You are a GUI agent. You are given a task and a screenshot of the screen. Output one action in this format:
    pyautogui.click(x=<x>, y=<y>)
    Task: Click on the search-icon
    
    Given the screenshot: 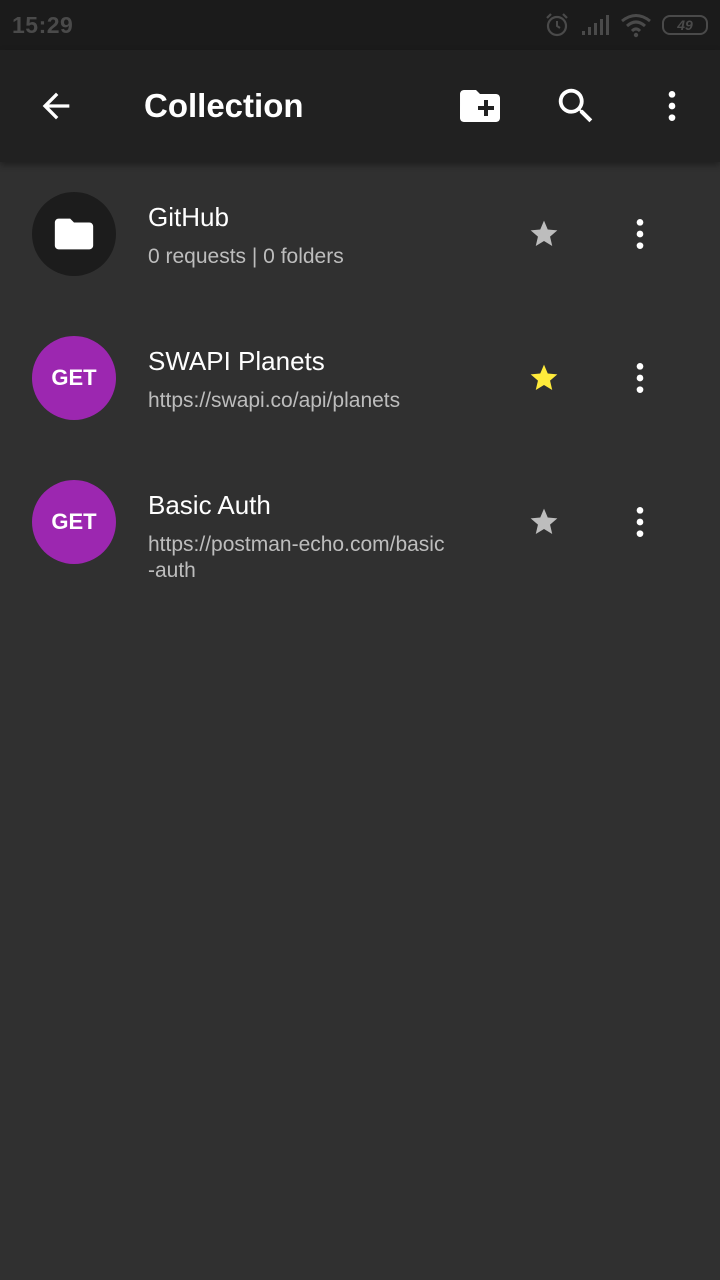 What is the action you would take?
    pyautogui.click(x=575, y=105)
    